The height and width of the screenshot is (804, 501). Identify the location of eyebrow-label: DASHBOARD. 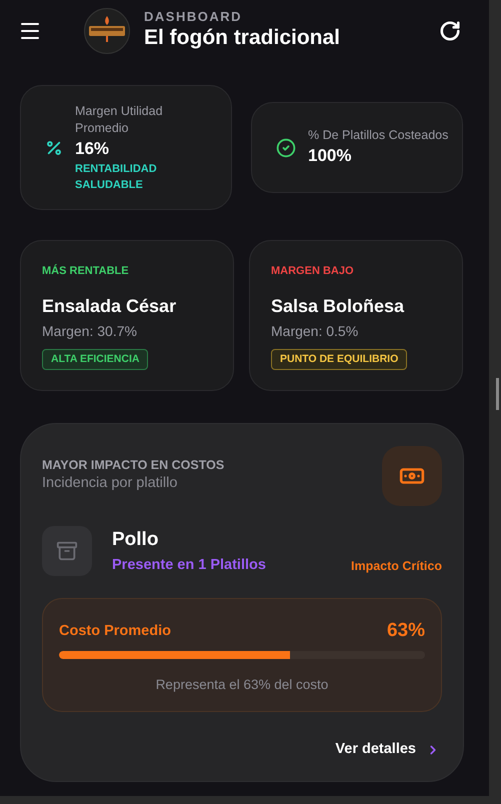
(193, 17).